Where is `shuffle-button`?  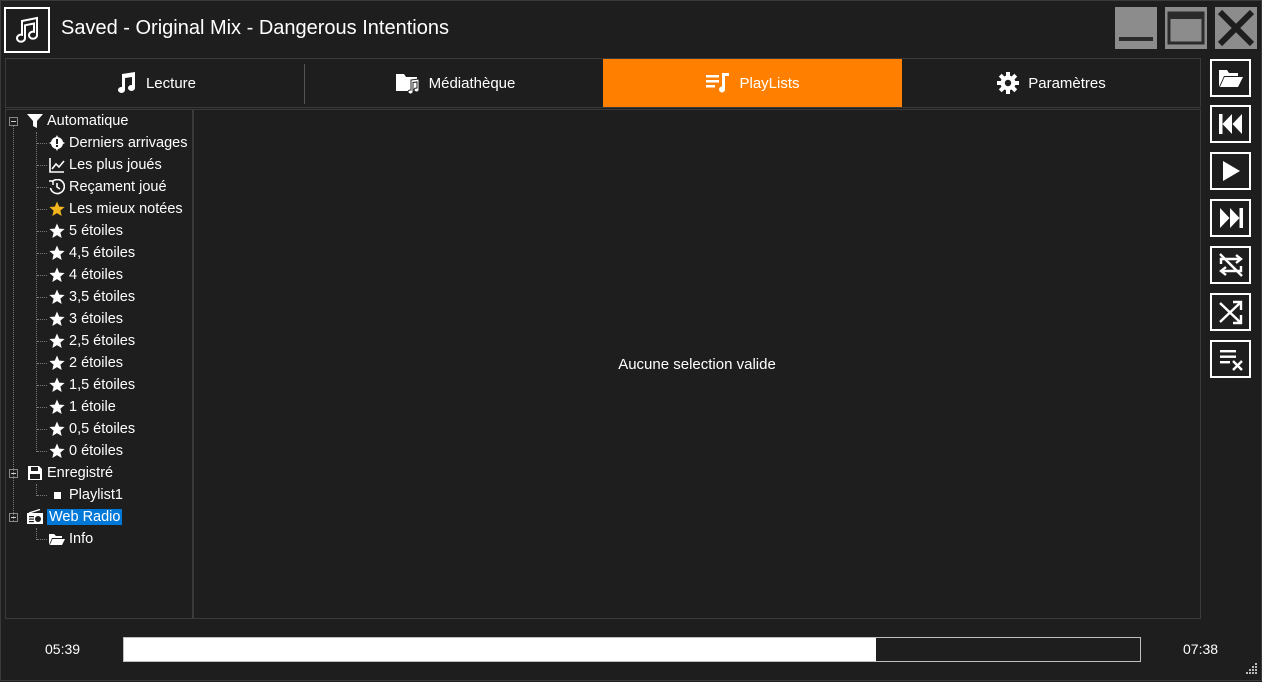 shuffle-button is located at coordinates (1230, 312).